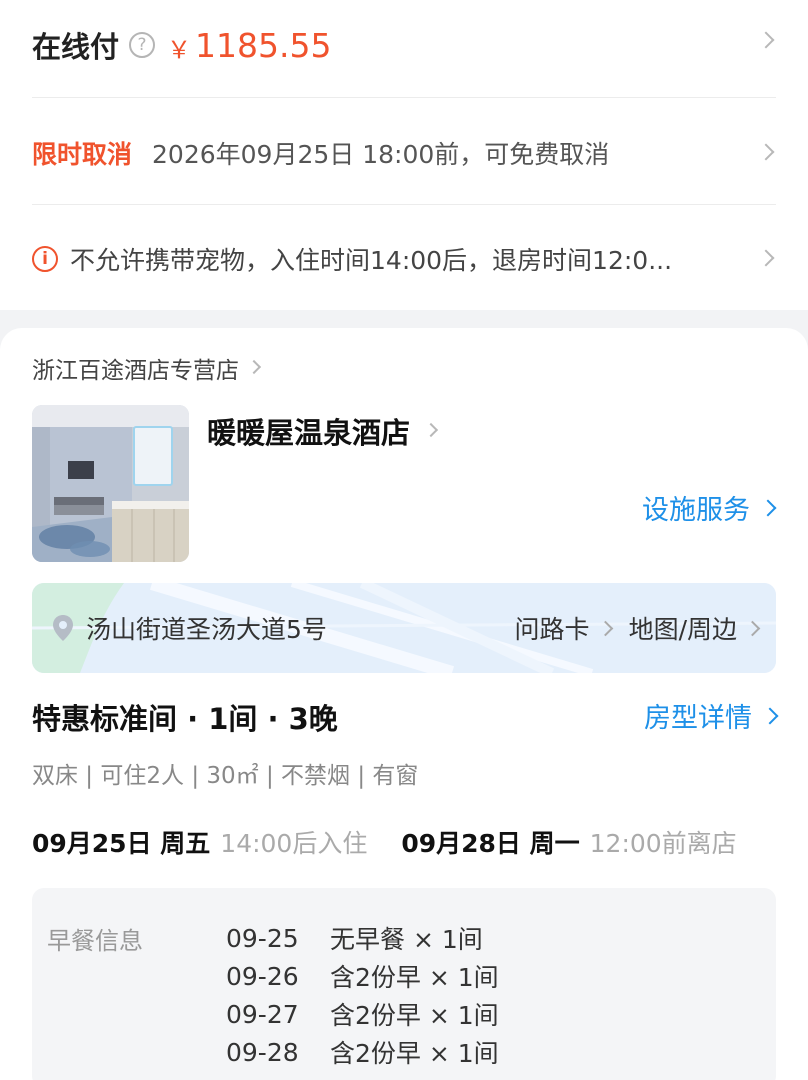  What do you see at coordinates (406, 939) in the screenshot?
I see `breakfast-desc: 无早餐 × 1间` at bounding box center [406, 939].